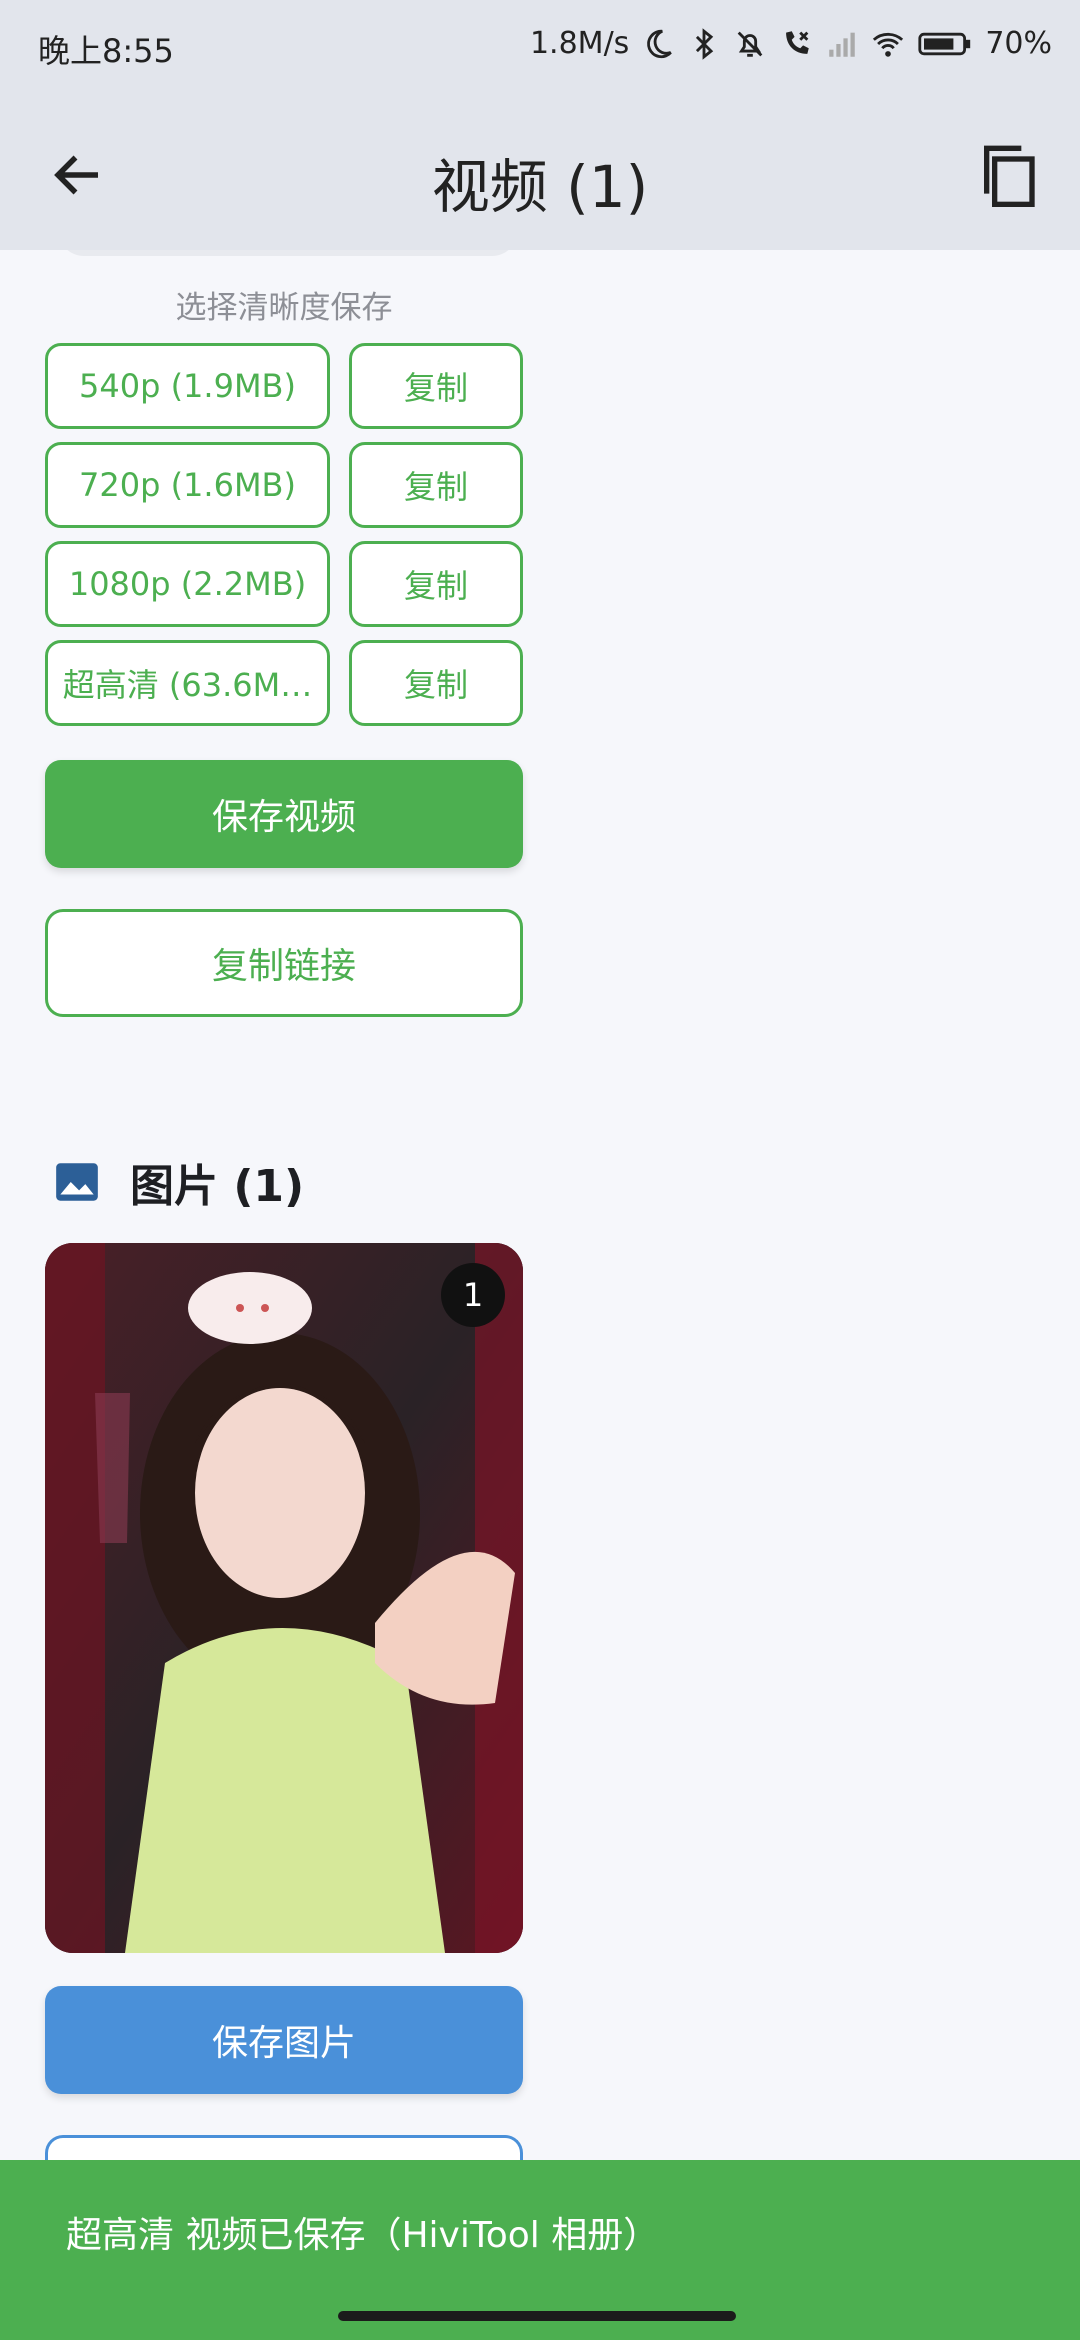 The width and height of the screenshot is (1080, 2340). What do you see at coordinates (77, 1182) in the screenshot?
I see `image-icon` at bounding box center [77, 1182].